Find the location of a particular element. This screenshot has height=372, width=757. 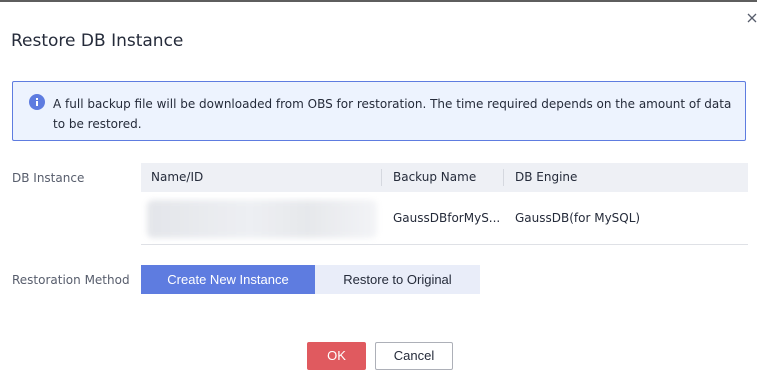

close-icon is located at coordinates (751, 18).